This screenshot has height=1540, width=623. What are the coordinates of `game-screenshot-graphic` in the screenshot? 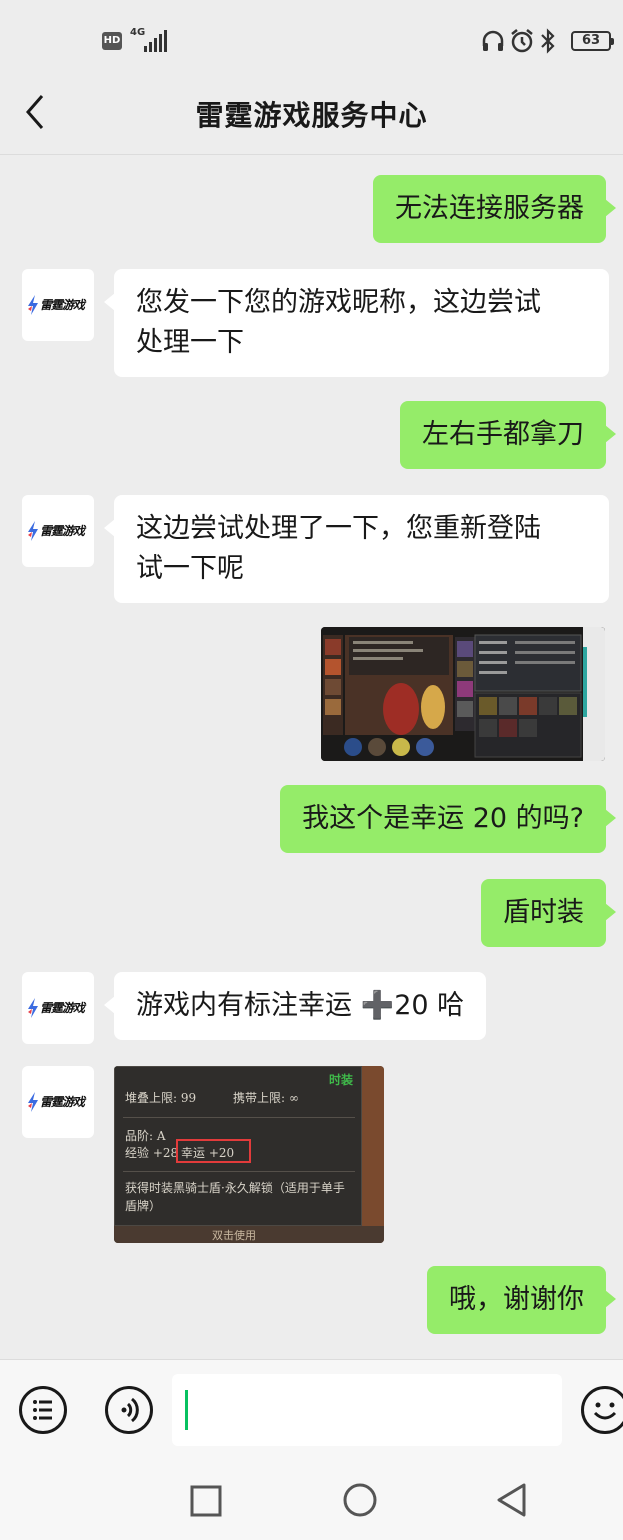 It's located at (463, 694).